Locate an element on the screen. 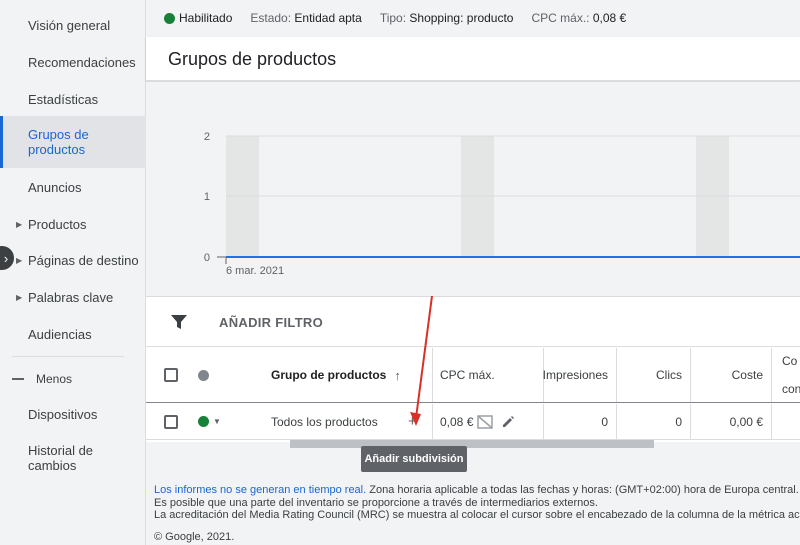 This screenshot has height=545, width=800. column-header-conversions: Co conv is located at coordinates (791, 375).